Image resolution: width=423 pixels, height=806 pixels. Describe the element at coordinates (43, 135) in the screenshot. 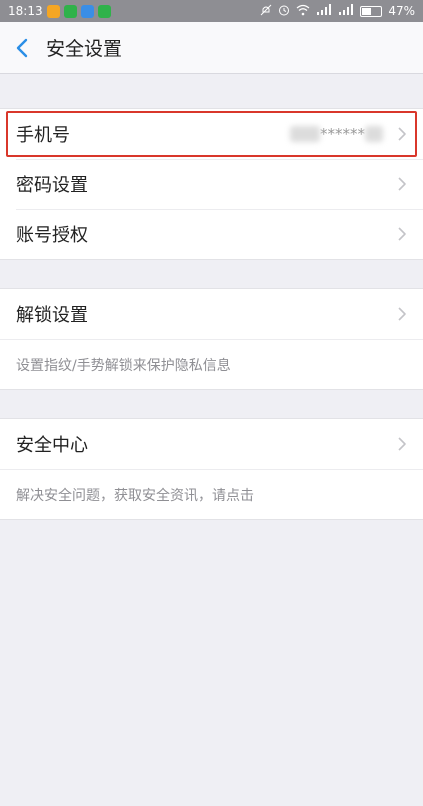

I see `phone-number-label: 手机号` at that location.